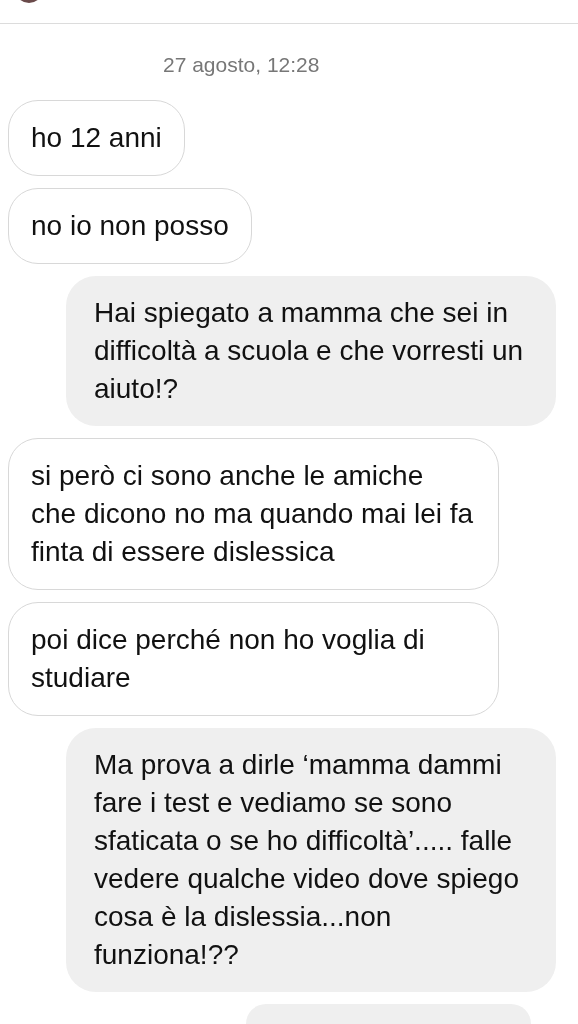 The height and width of the screenshot is (1024, 578). I want to click on message-bubble: si però ci sono anche le amiche che dicono no ma quando mai lei fa finta di essere dislessica, so click(253, 514).